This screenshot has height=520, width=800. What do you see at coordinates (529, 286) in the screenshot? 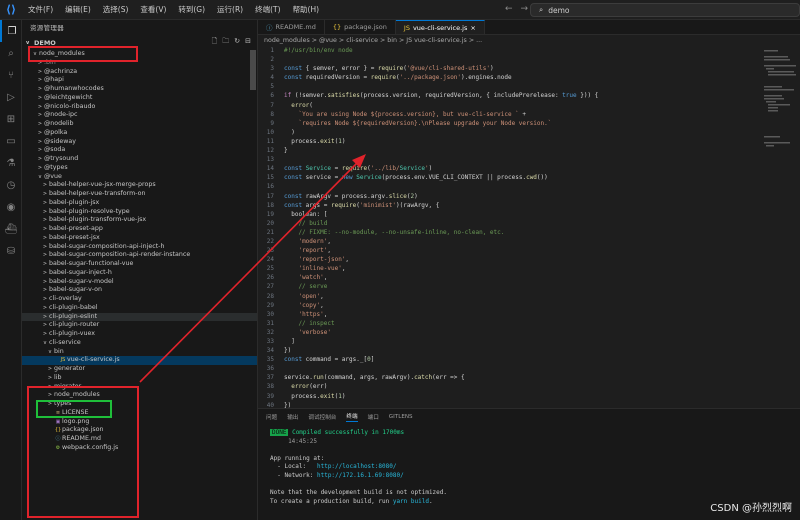
I see `code-line: 27 // serve` at bounding box center [529, 286].